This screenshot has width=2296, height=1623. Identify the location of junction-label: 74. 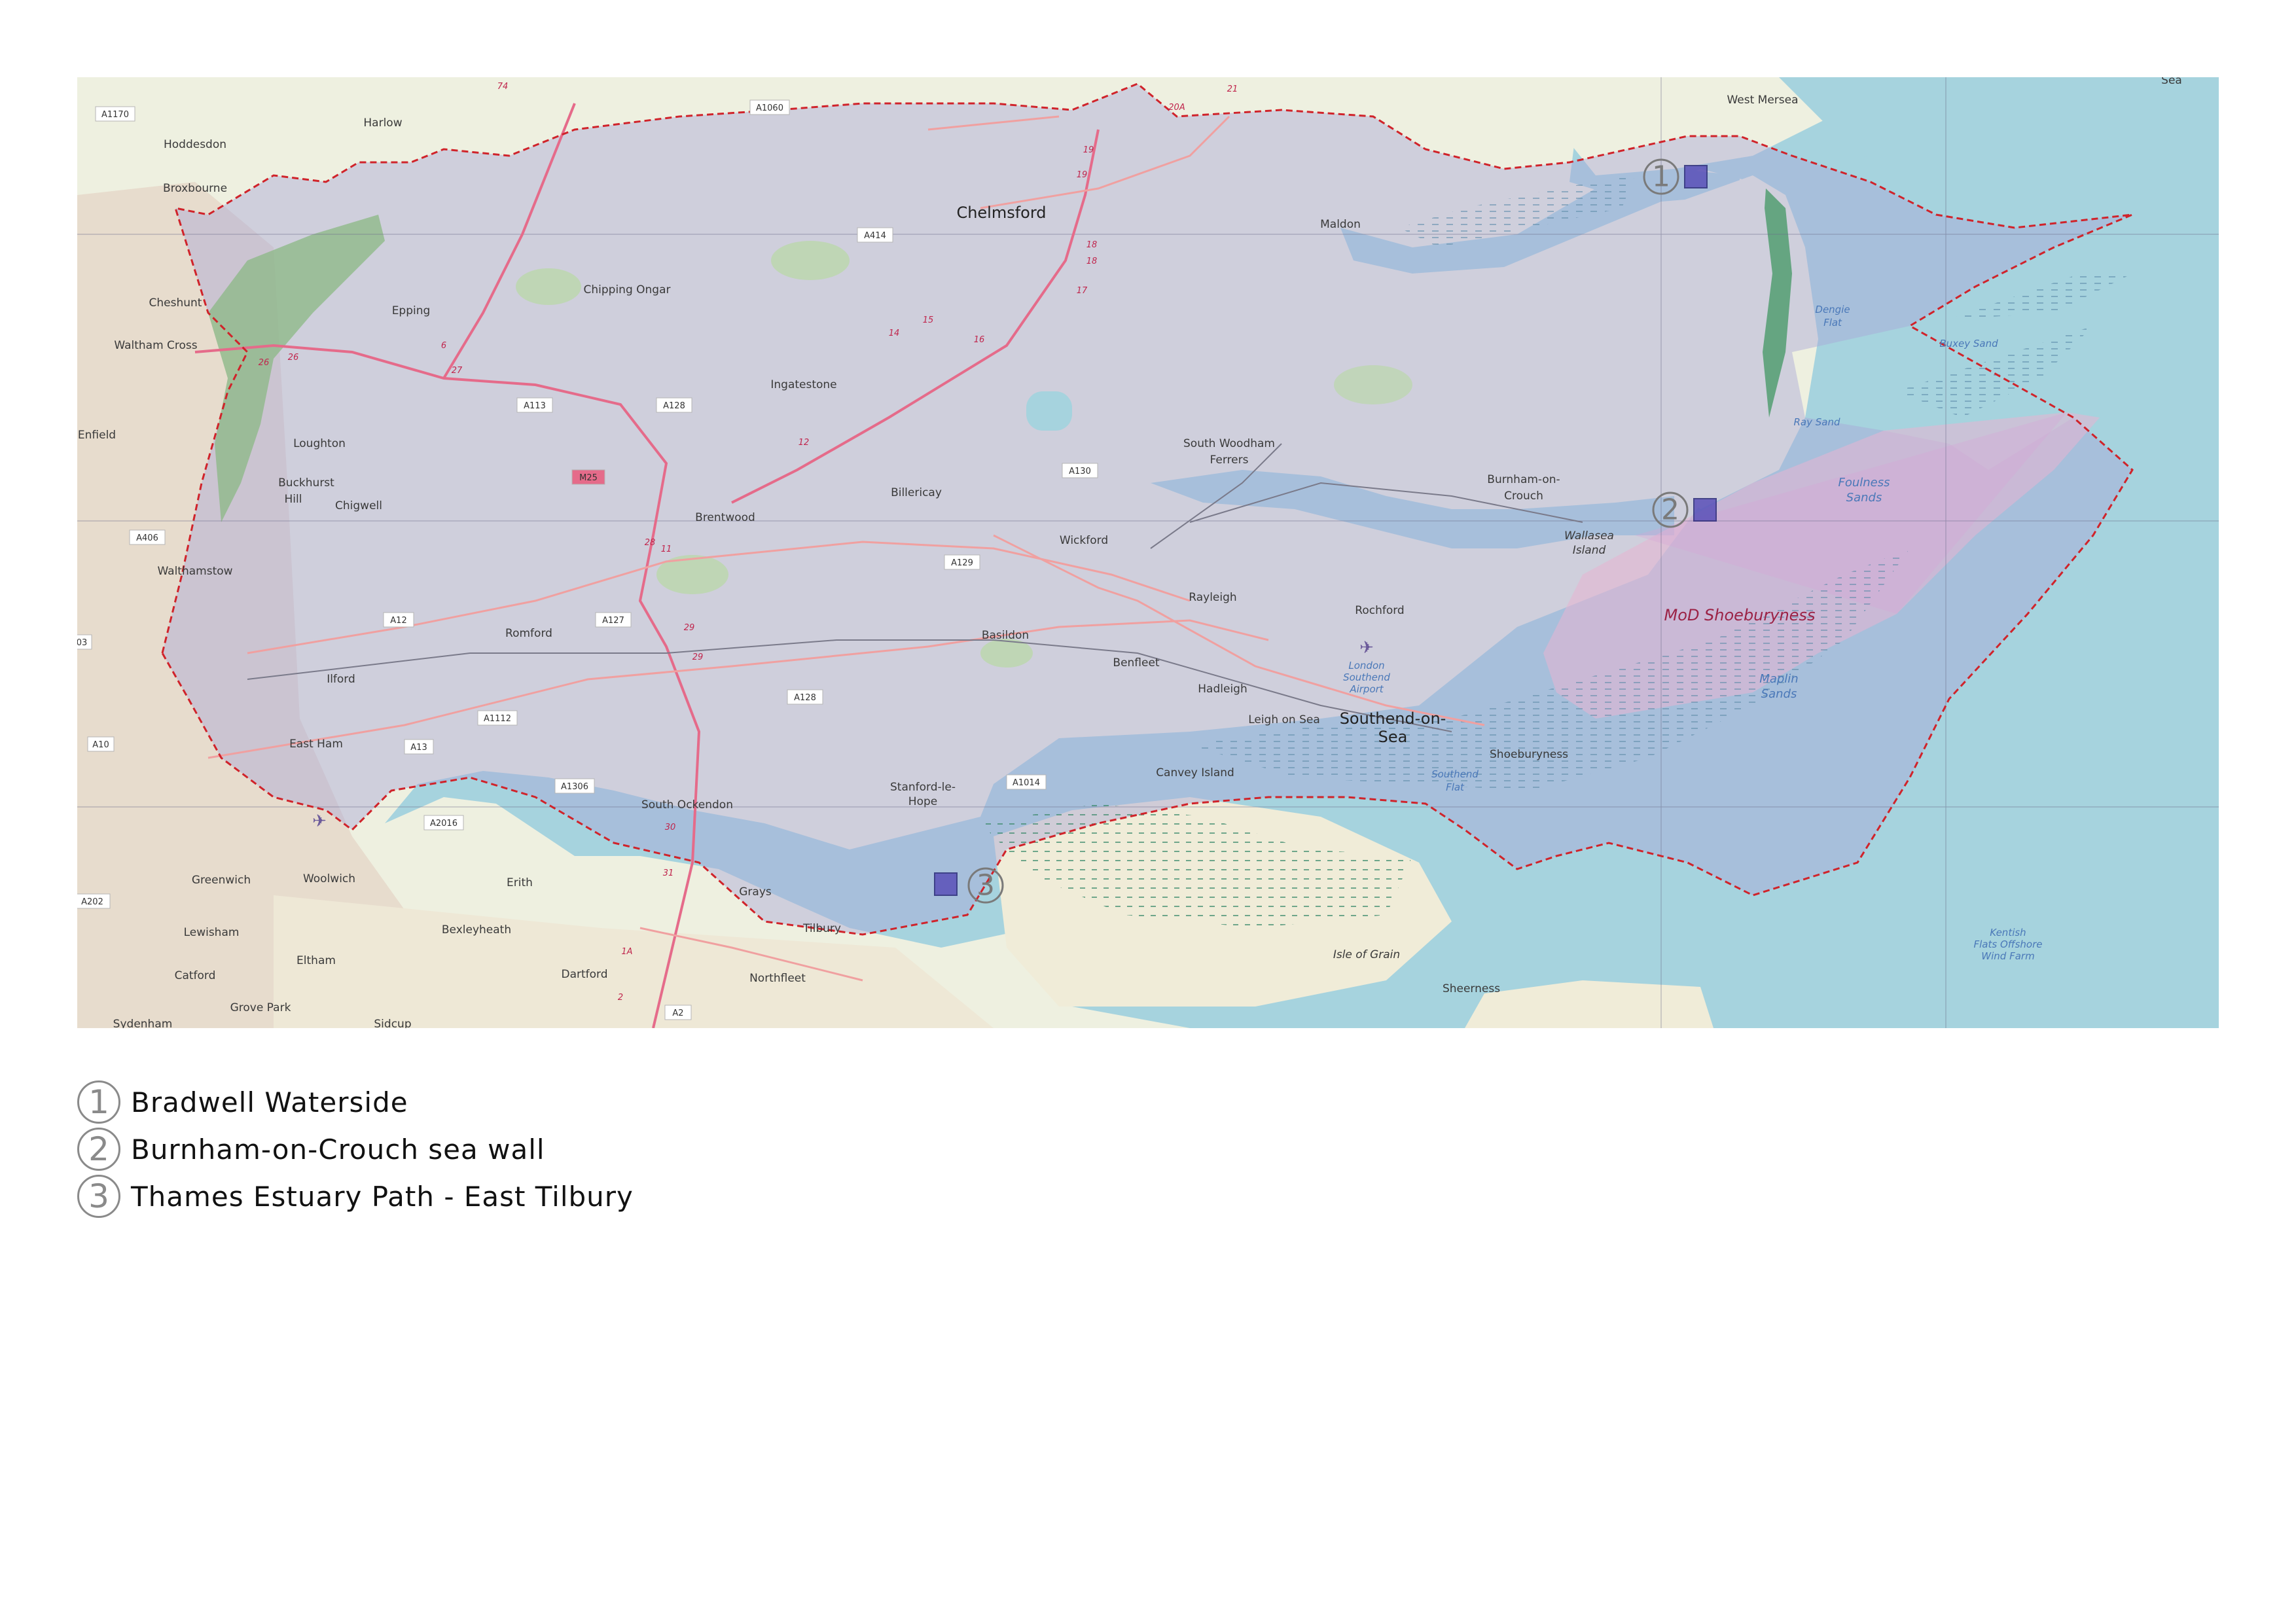
(503, 87).